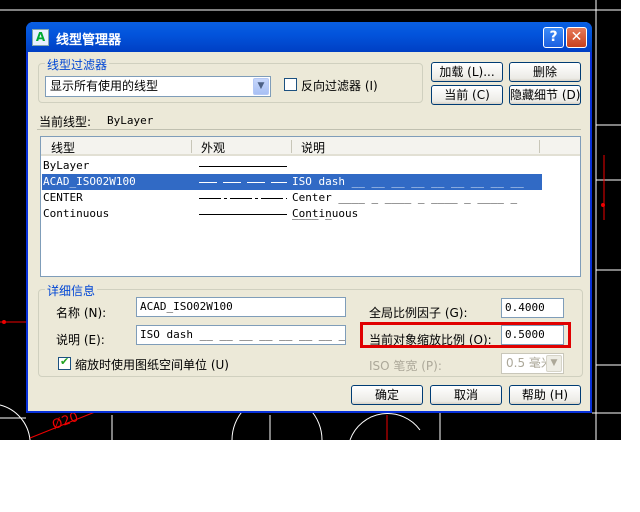 This screenshot has width=640, height=512. I want to click on current-linetype-label: 当前线型:, so click(65, 122).